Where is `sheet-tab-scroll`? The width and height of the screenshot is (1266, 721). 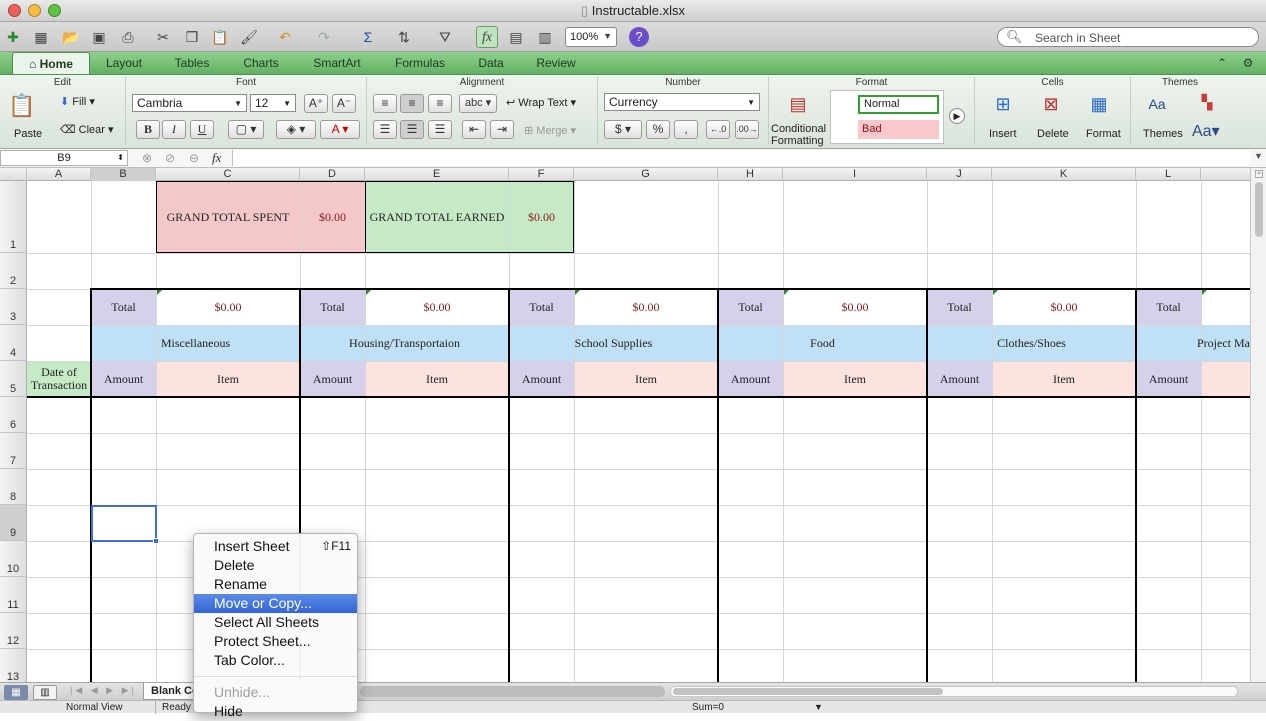 sheet-tab-scroll is located at coordinates (512, 691).